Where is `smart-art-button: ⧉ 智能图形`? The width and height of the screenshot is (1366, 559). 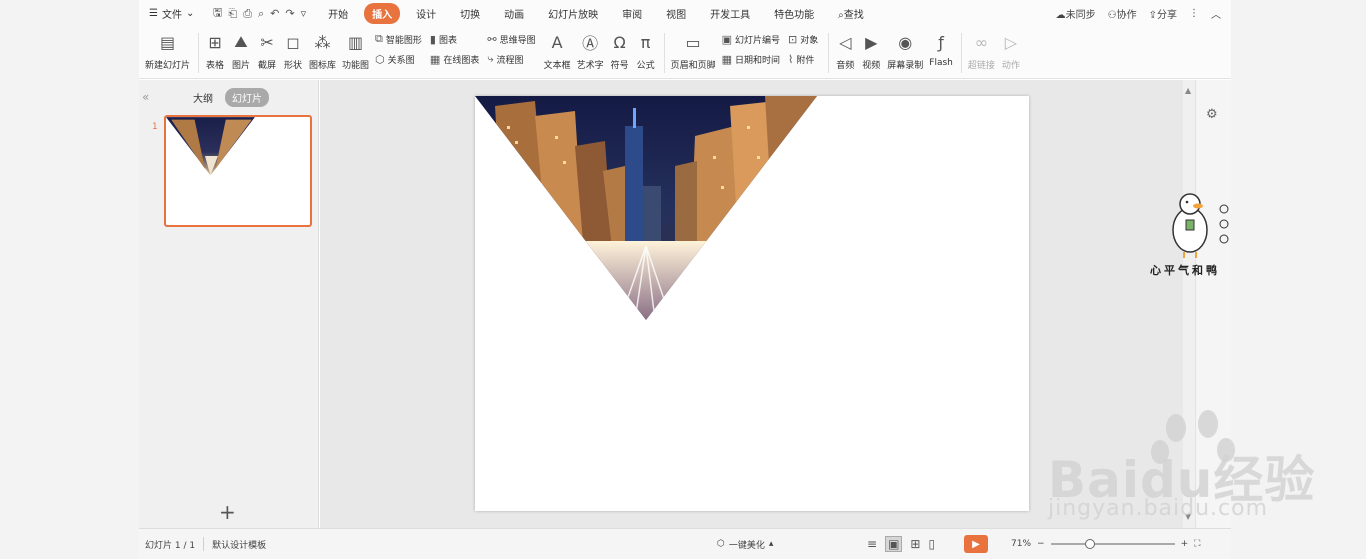
smart-art-button: ⧉ 智能图形 is located at coordinates (398, 39).